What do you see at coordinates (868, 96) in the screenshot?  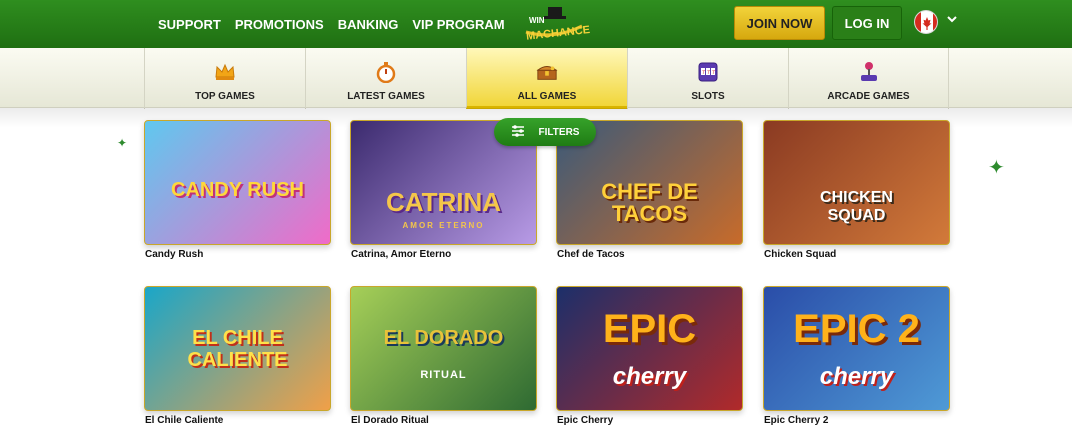 I see `tab-label: ARCADE GAMES` at bounding box center [868, 96].